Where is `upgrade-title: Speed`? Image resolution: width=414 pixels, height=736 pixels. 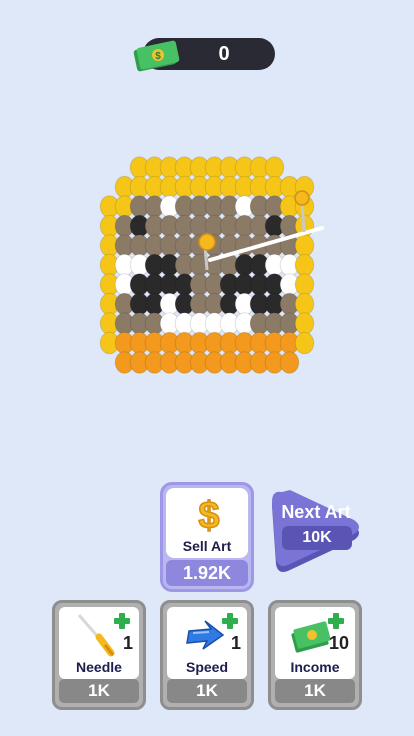 upgrade-title: Speed is located at coordinates (206, 667).